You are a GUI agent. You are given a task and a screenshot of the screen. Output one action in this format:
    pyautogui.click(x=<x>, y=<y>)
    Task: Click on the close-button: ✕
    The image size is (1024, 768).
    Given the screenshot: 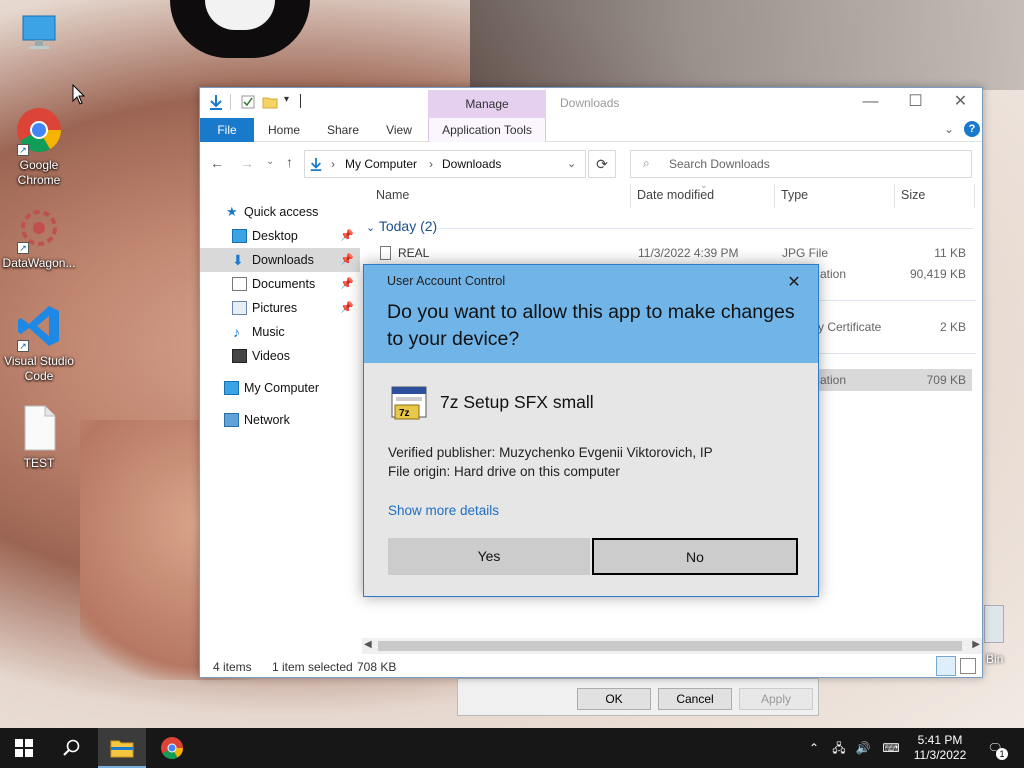 What is the action you would take?
    pyautogui.click(x=960, y=103)
    